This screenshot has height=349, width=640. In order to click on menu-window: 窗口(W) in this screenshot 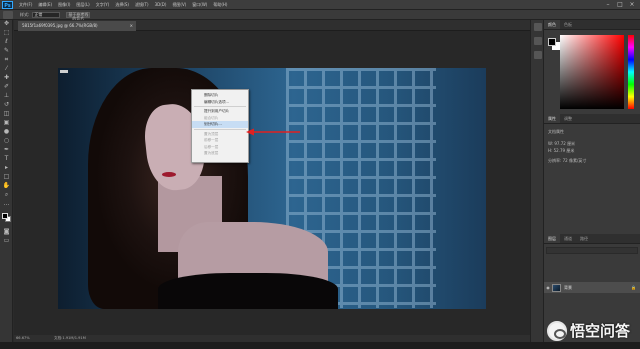, I will do `click(199, 5)`.